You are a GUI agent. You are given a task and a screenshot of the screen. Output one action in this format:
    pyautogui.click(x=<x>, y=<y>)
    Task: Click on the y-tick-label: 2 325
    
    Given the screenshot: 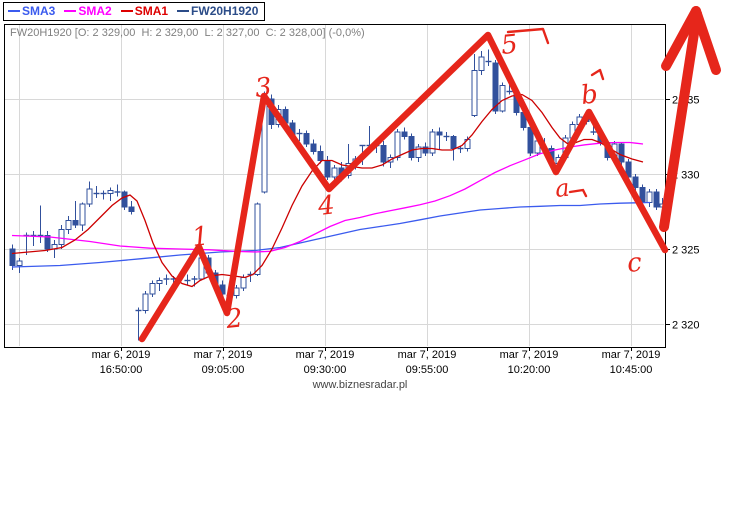 What is the action you would take?
    pyautogui.click(x=686, y=251)
    